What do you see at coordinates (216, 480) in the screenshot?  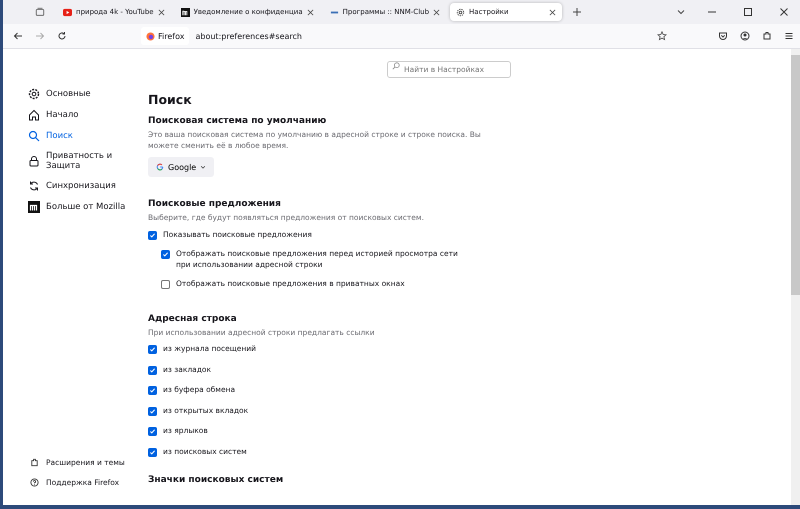 I see `section-heading: Значки поисковых систем` at bounding box center [216, 480].